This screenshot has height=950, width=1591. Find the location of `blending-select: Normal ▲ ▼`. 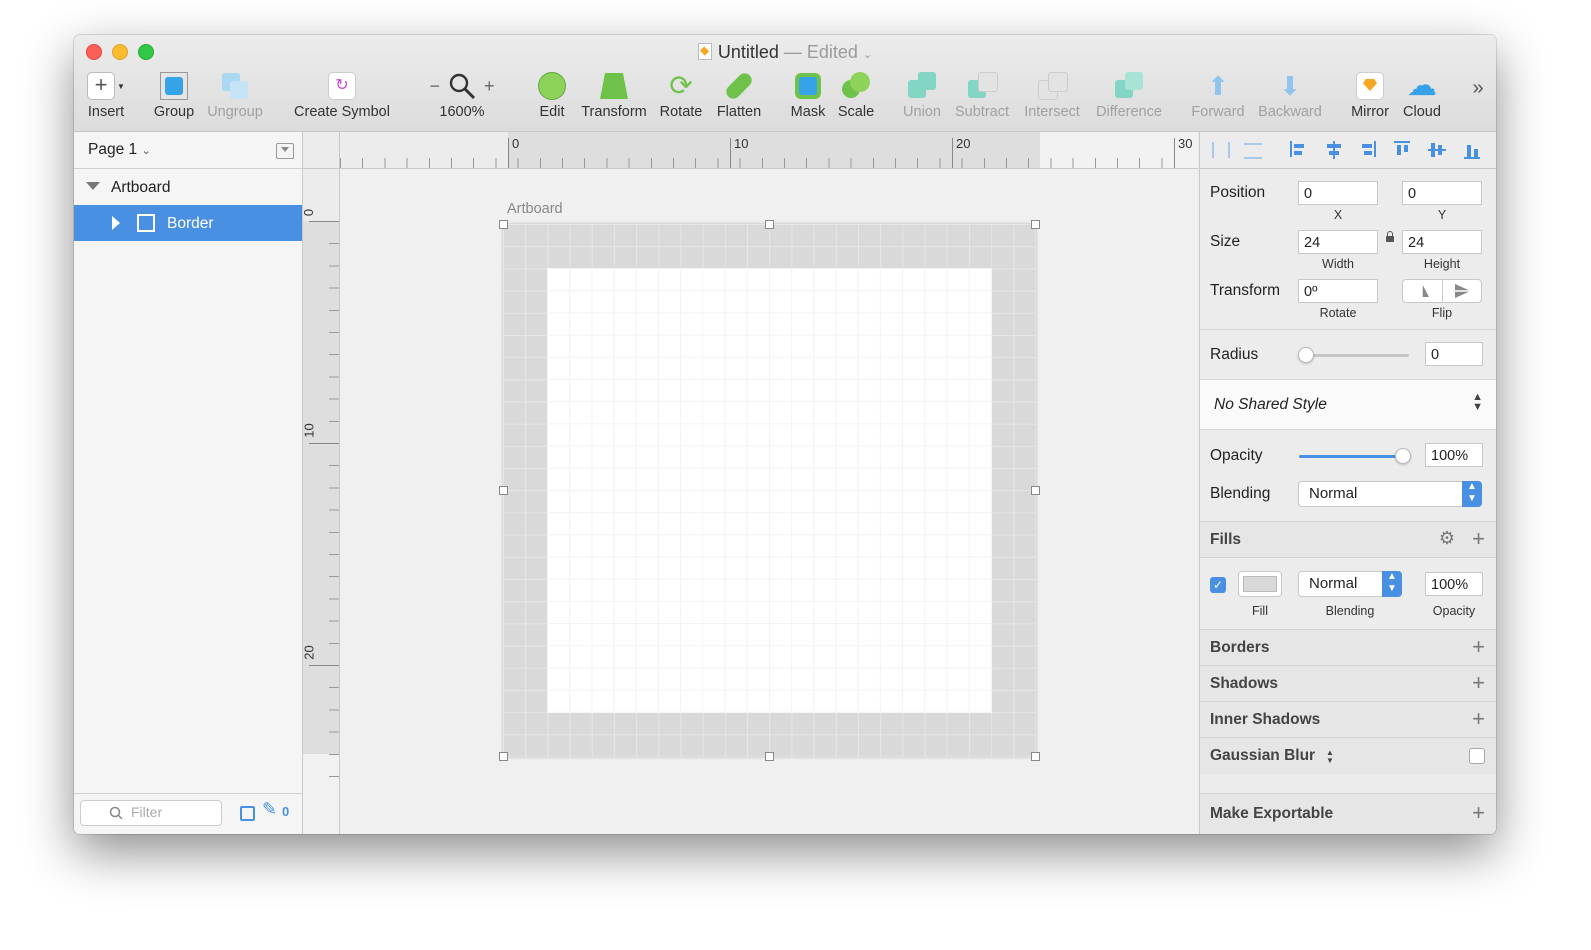

blending-select: Normal ▲ ▼ is located at coordinates (1390, 494).